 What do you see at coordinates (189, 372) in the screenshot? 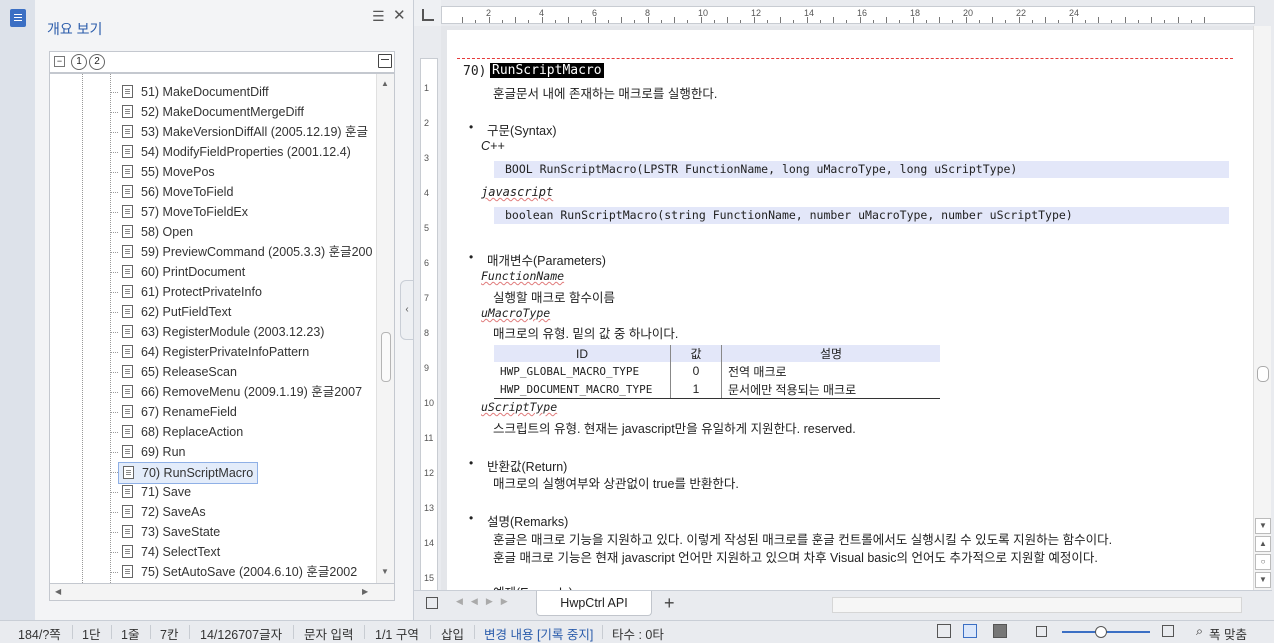
I see `tree-item-label: 65) ReleaseScan` at bounding box center [189, 372].